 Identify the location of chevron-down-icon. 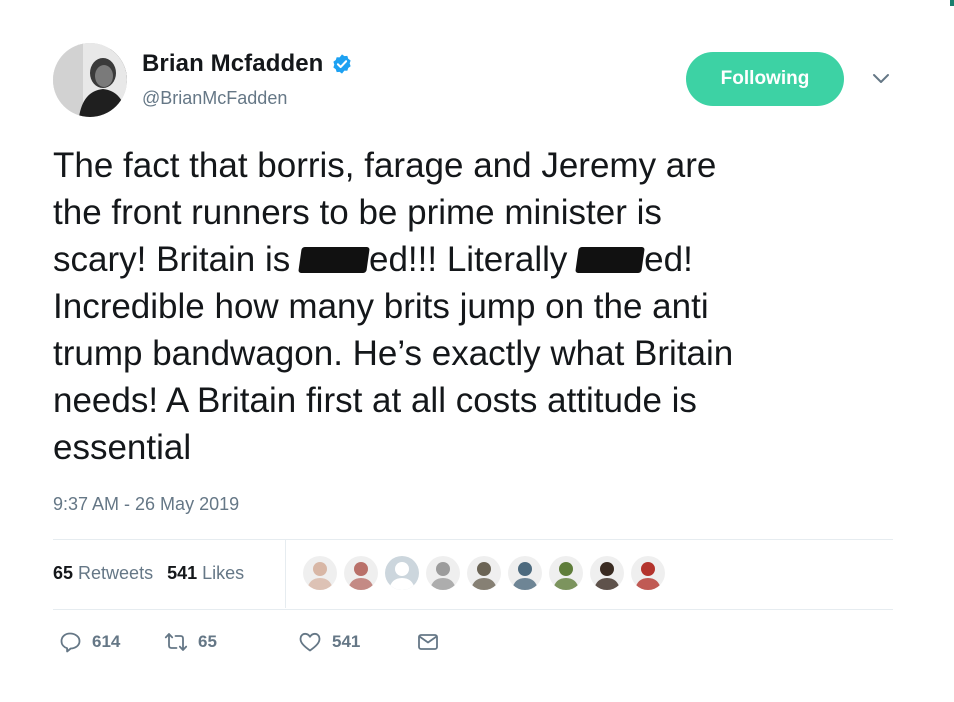
(881, 79).